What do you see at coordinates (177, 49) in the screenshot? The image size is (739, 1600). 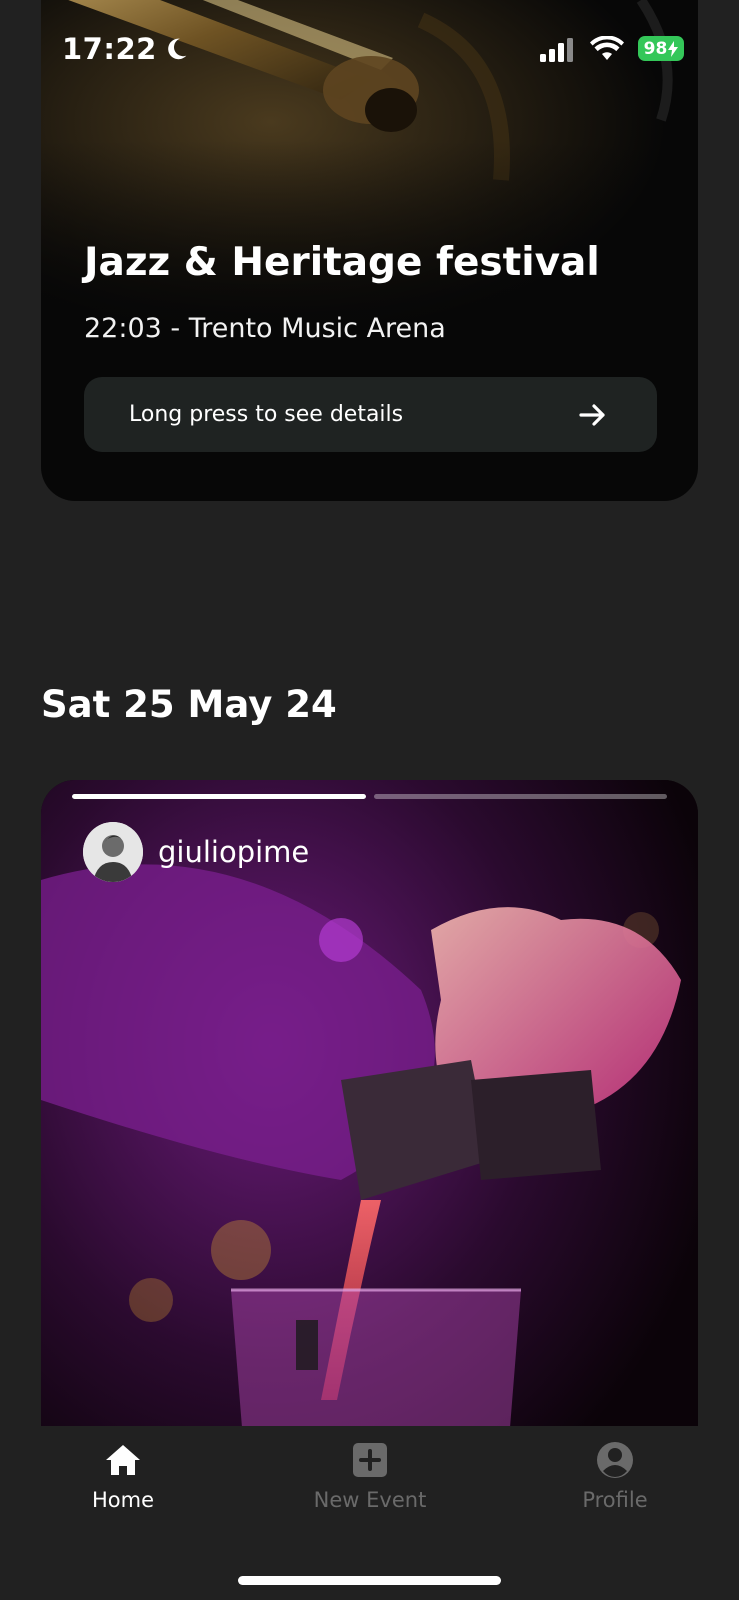 I see `moon-icon` at bounding box center [177, 49].